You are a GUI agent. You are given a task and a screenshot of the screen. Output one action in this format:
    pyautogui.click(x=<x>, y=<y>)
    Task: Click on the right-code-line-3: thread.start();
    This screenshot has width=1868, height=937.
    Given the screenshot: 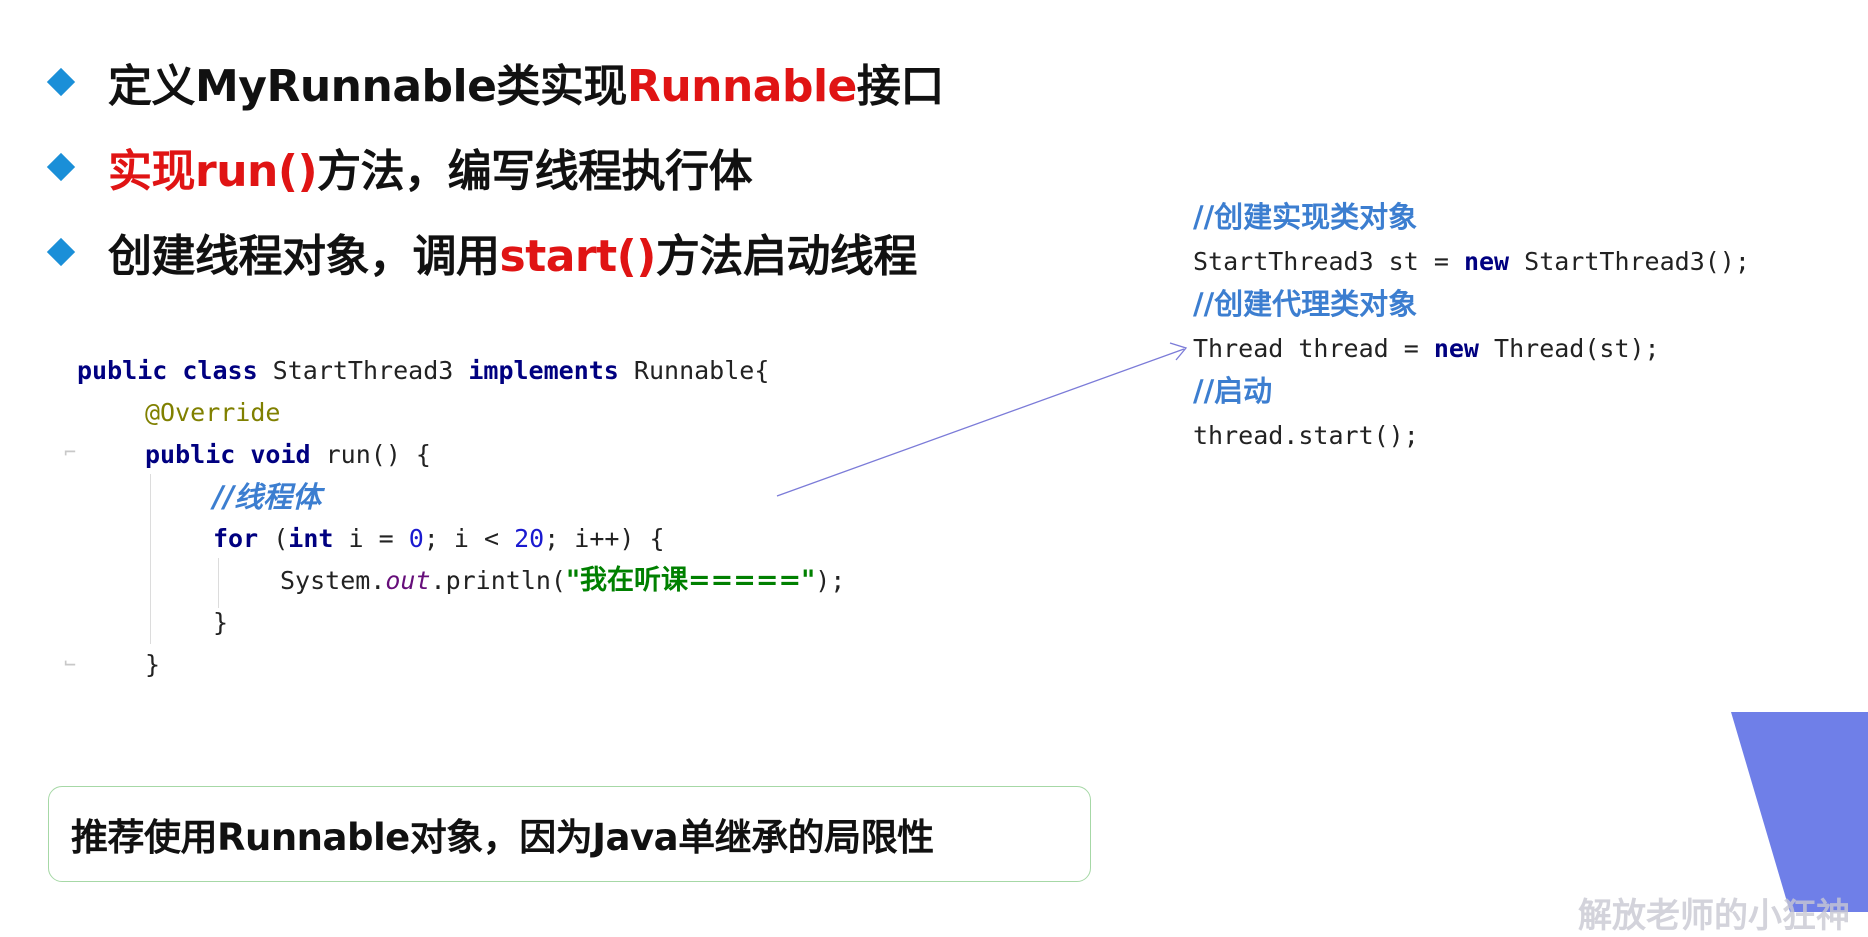 What is the action you would take?
    pyautogui.click(x=1471, y=436)
    